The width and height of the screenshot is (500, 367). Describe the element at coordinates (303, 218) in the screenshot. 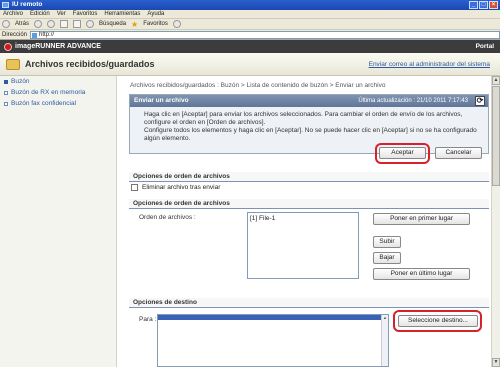

I see `file-list-item: [1] File-1` at that location.